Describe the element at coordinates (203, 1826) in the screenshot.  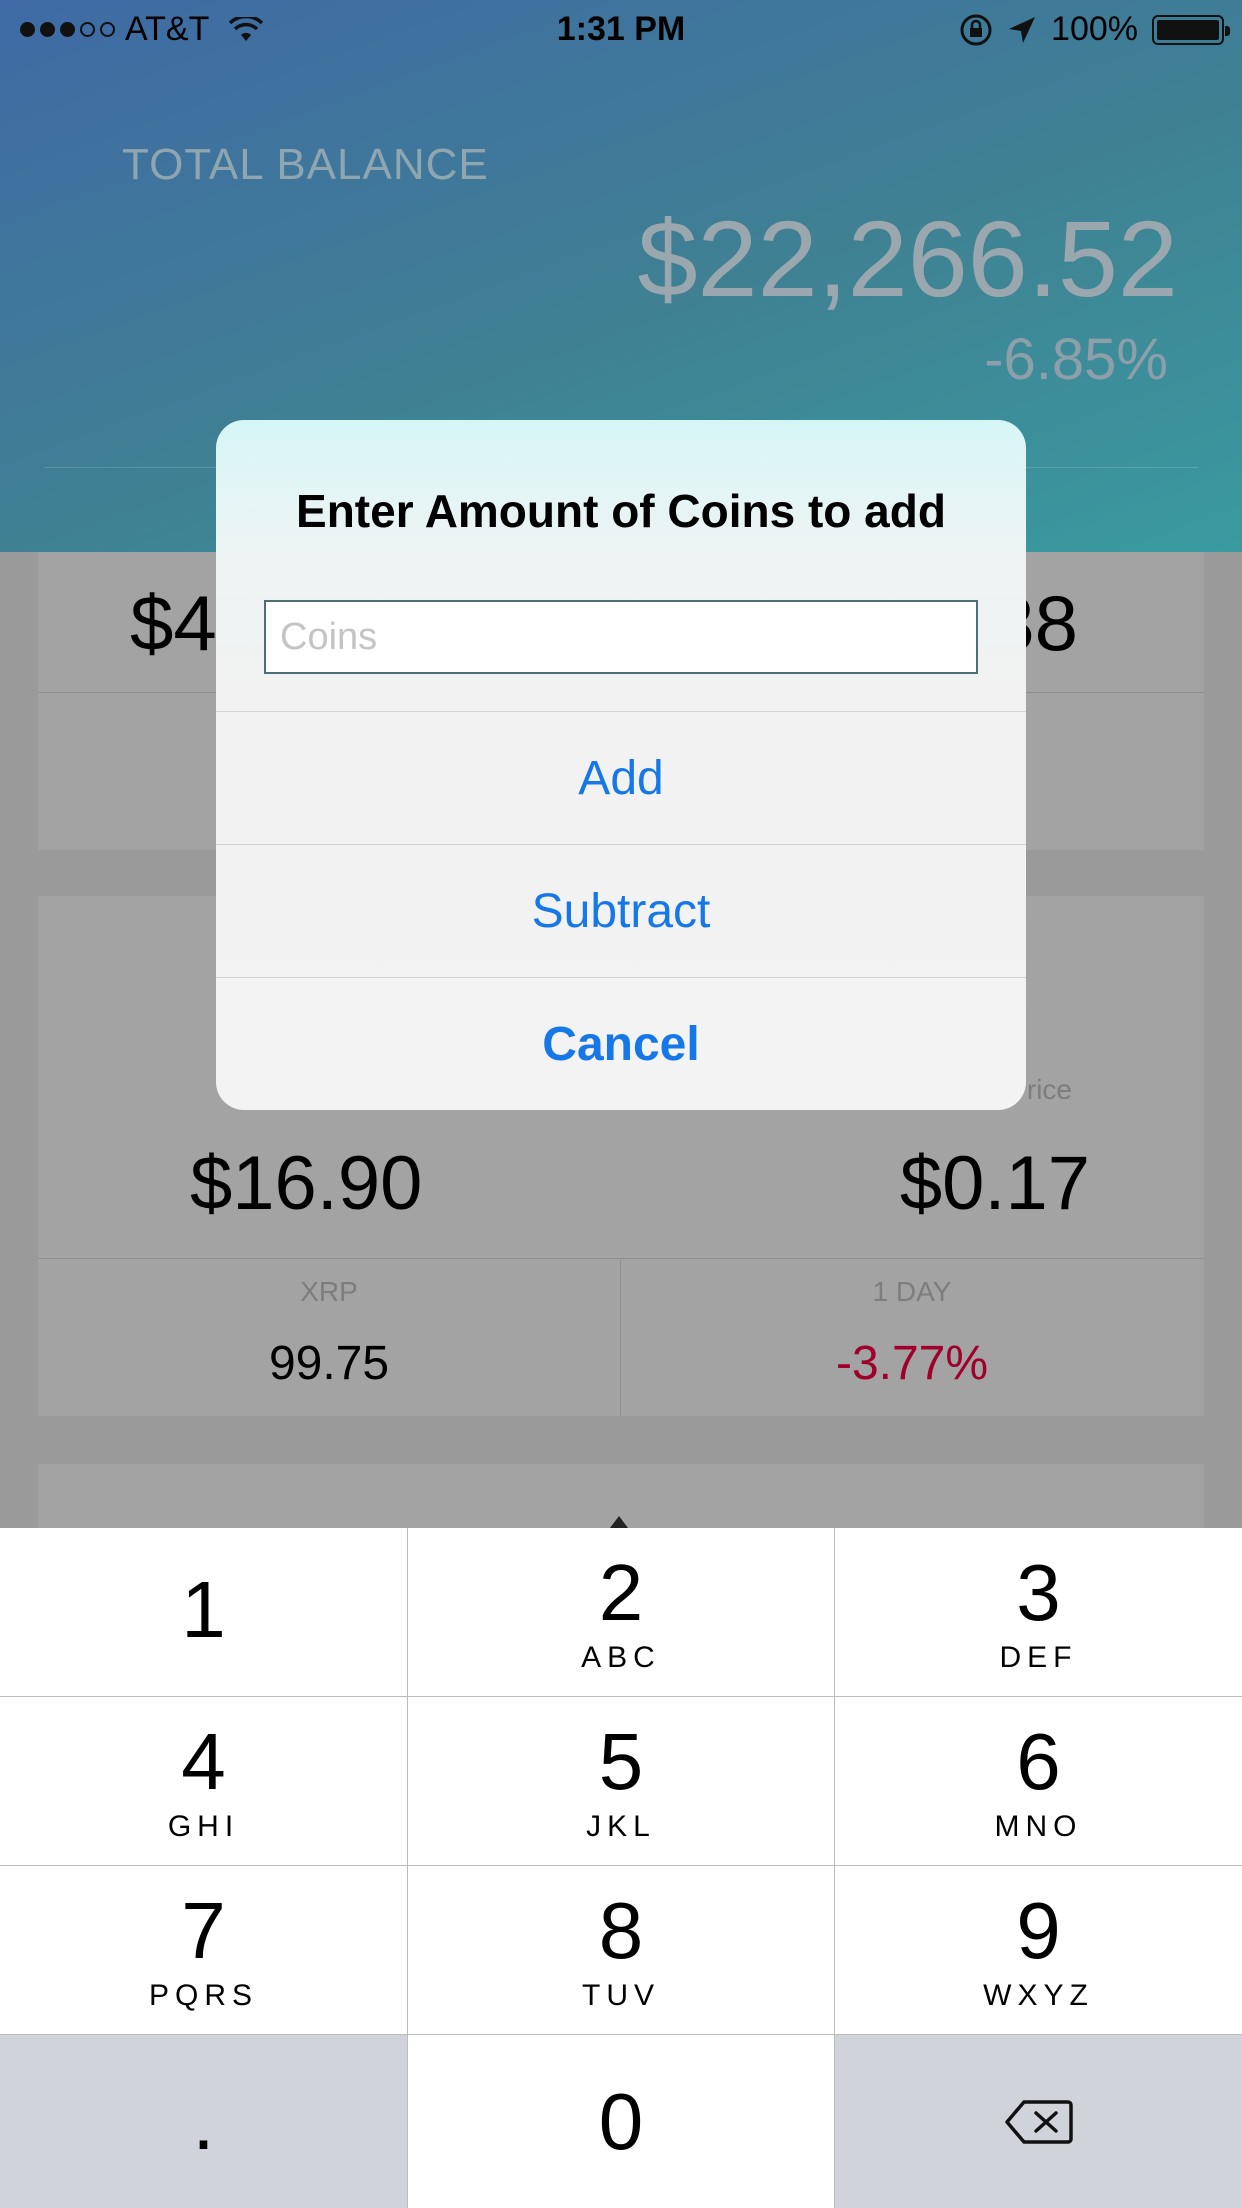
I see `key-letters: GHI` at that location.